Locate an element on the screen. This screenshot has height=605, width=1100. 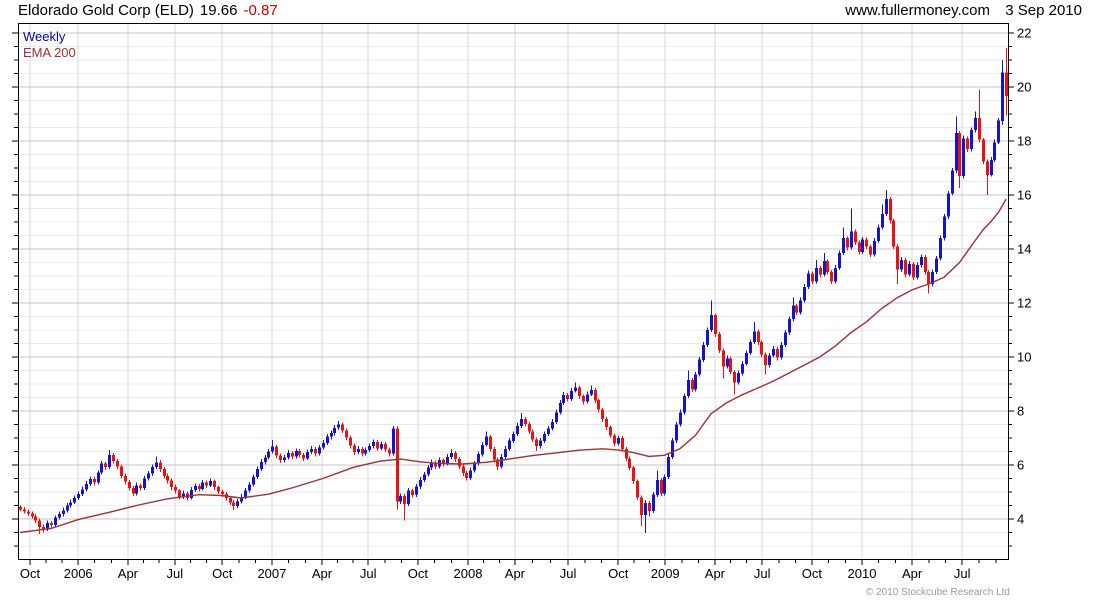
chart-legend: WeeklyEMA 200 is located at coordinates (49, 44).